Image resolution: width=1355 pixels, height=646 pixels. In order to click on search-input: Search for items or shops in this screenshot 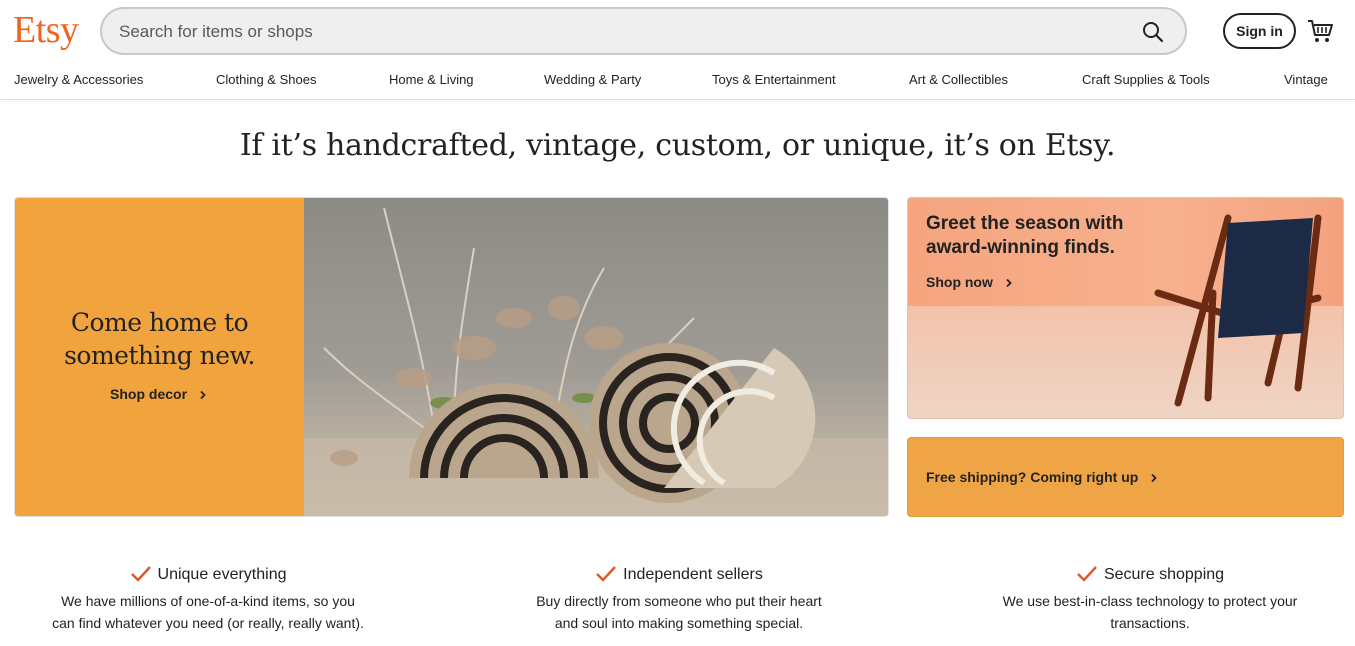, I will do `click(643, 31)`.